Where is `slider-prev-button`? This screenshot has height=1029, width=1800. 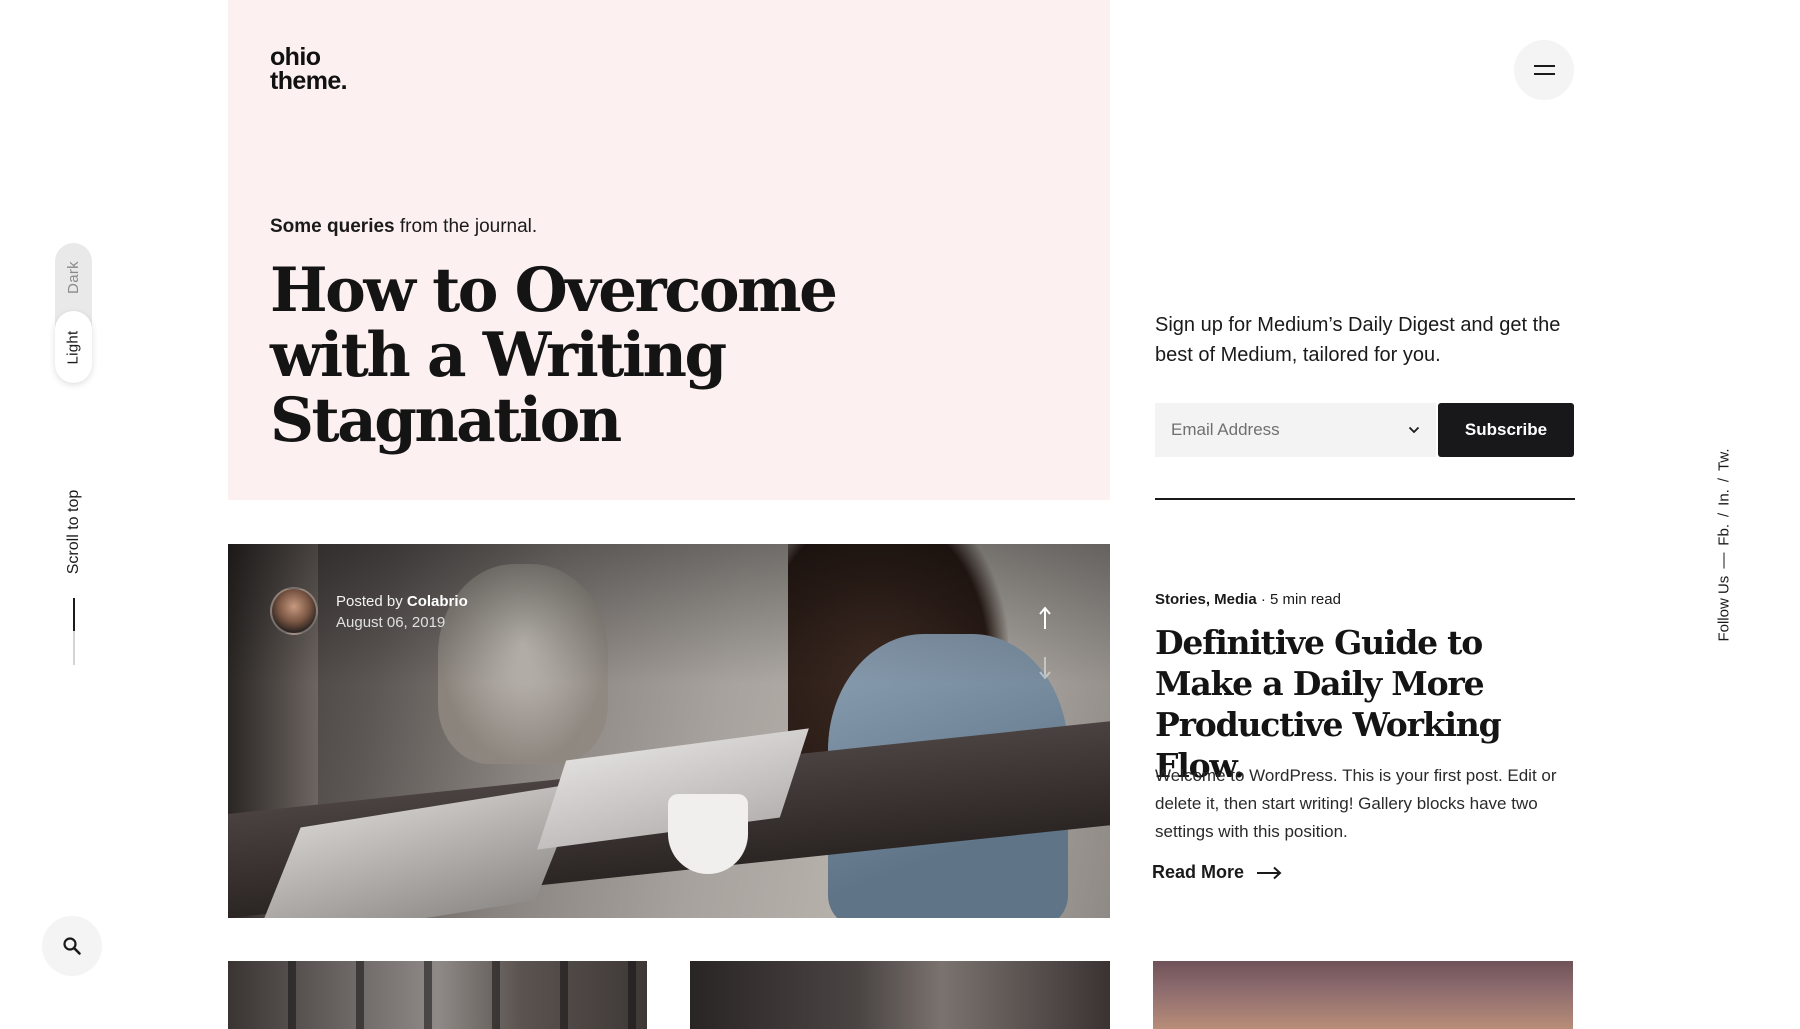 slider-prev-button is located at coordinates (1045, 618).